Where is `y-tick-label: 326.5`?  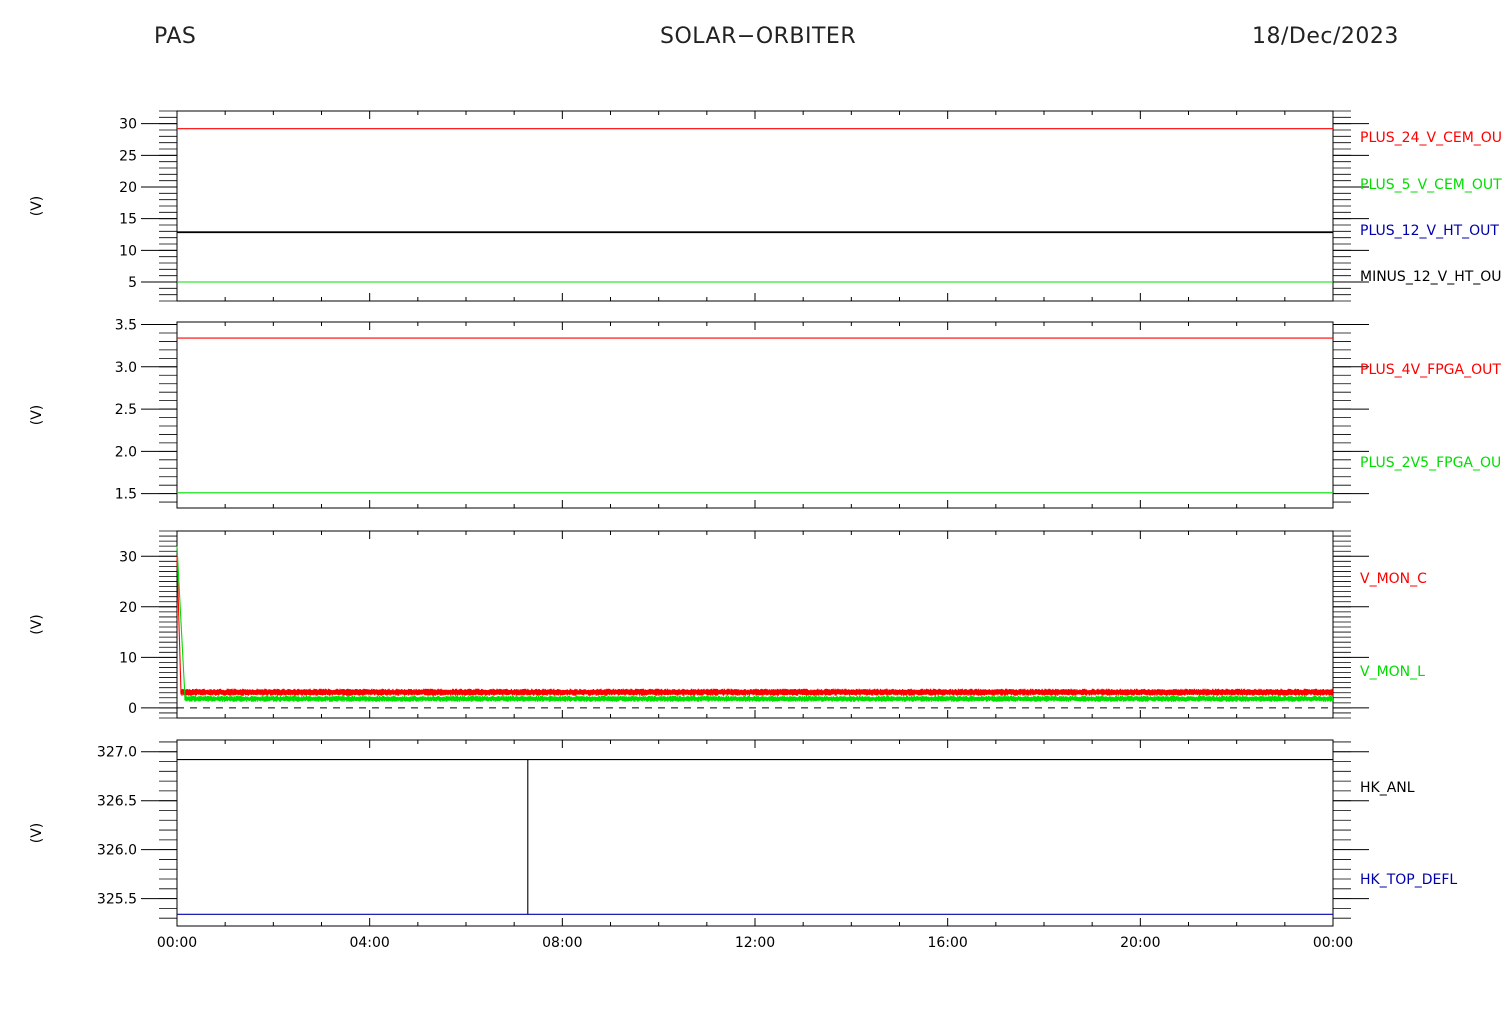 y-tick-label: 326.5 is located at coordinates (117, 802).